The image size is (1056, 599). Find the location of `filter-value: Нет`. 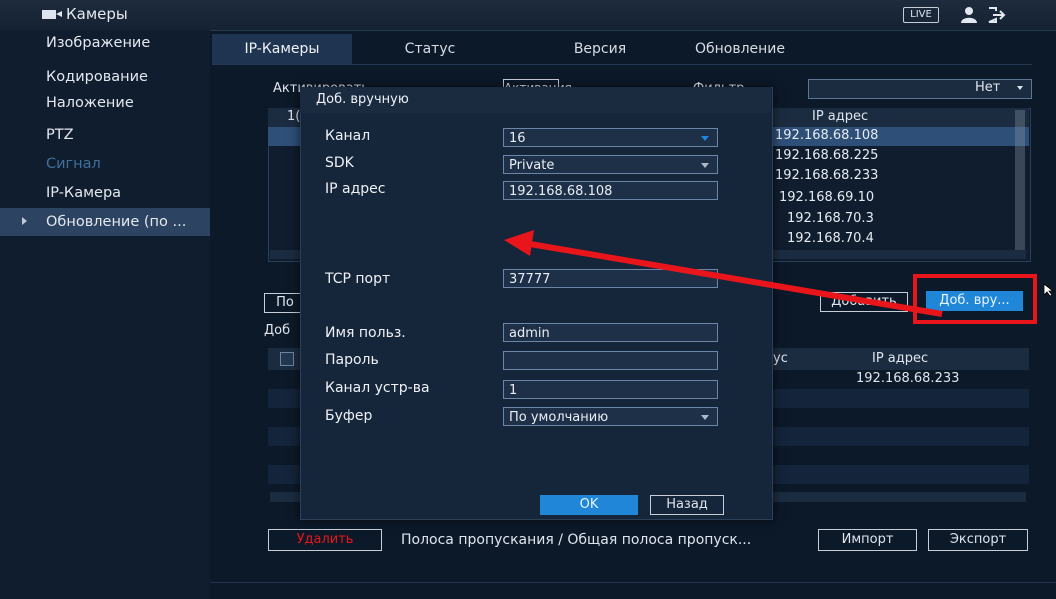

filter-value: Нет is located at coordinates (988, 87).